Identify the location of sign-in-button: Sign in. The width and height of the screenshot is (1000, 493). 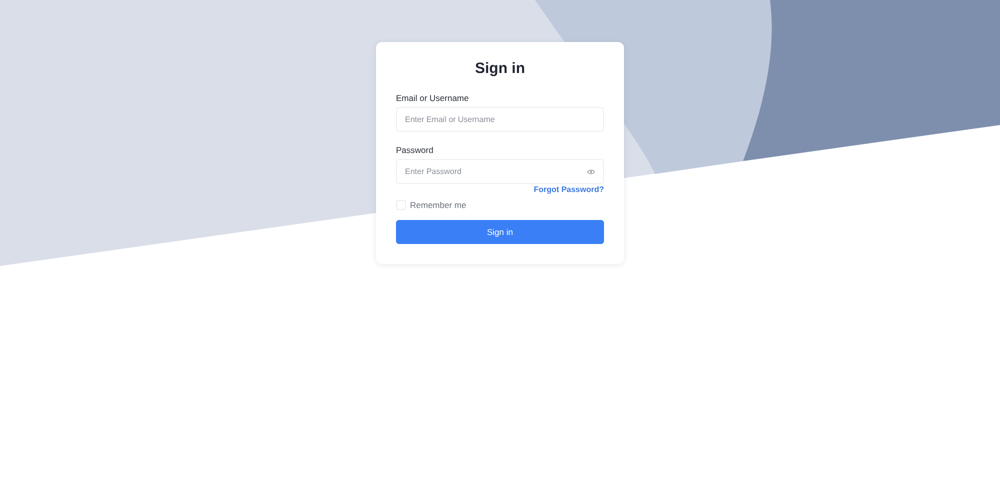
(500, 232).